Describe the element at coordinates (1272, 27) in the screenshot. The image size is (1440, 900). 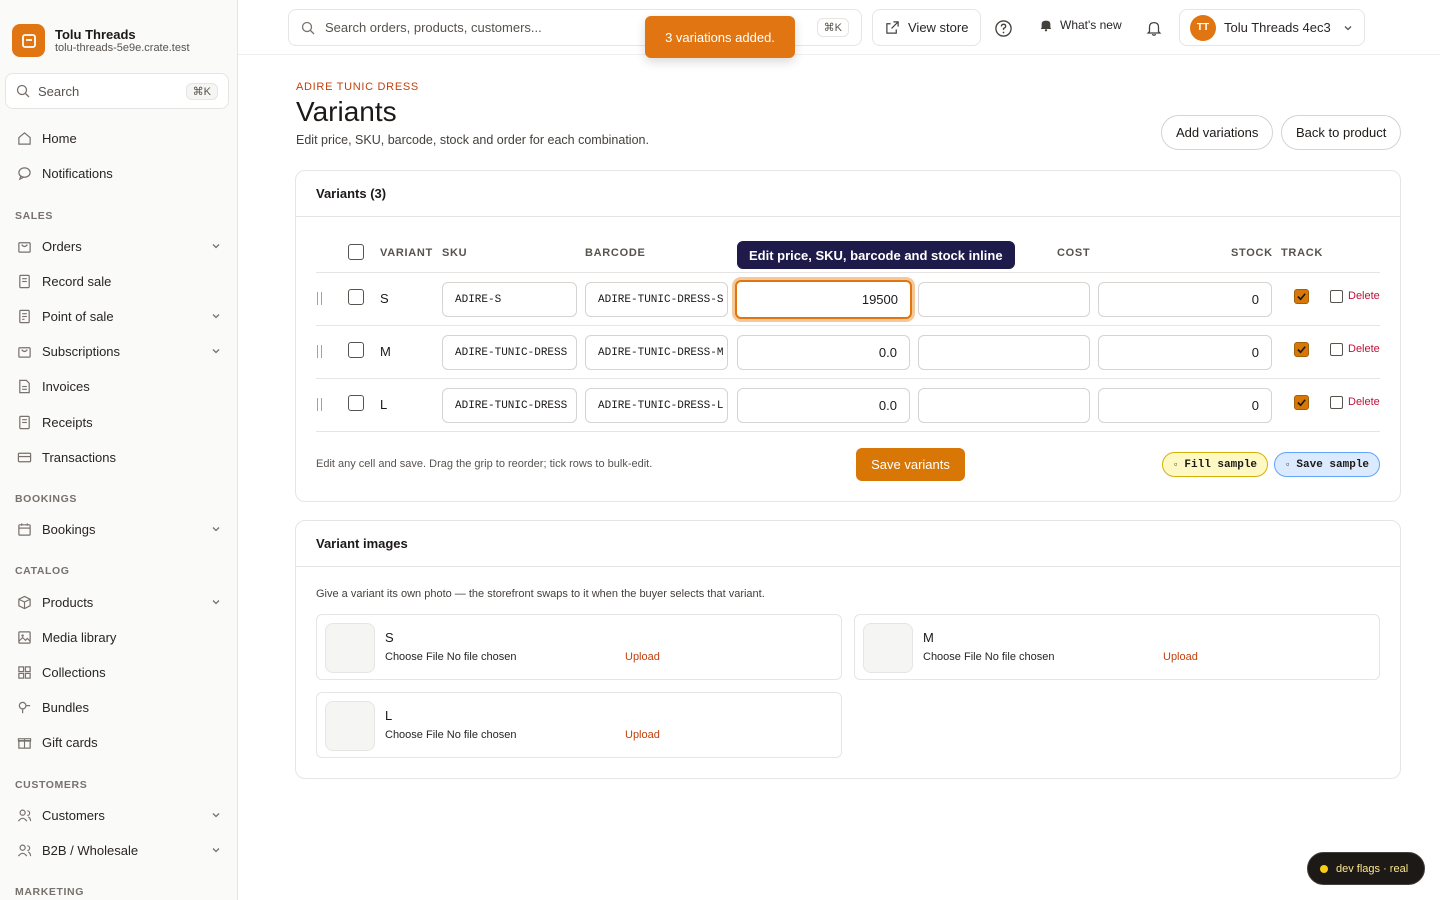
I see `account-menu: TT Tolu Threads 4ec3` at that location.